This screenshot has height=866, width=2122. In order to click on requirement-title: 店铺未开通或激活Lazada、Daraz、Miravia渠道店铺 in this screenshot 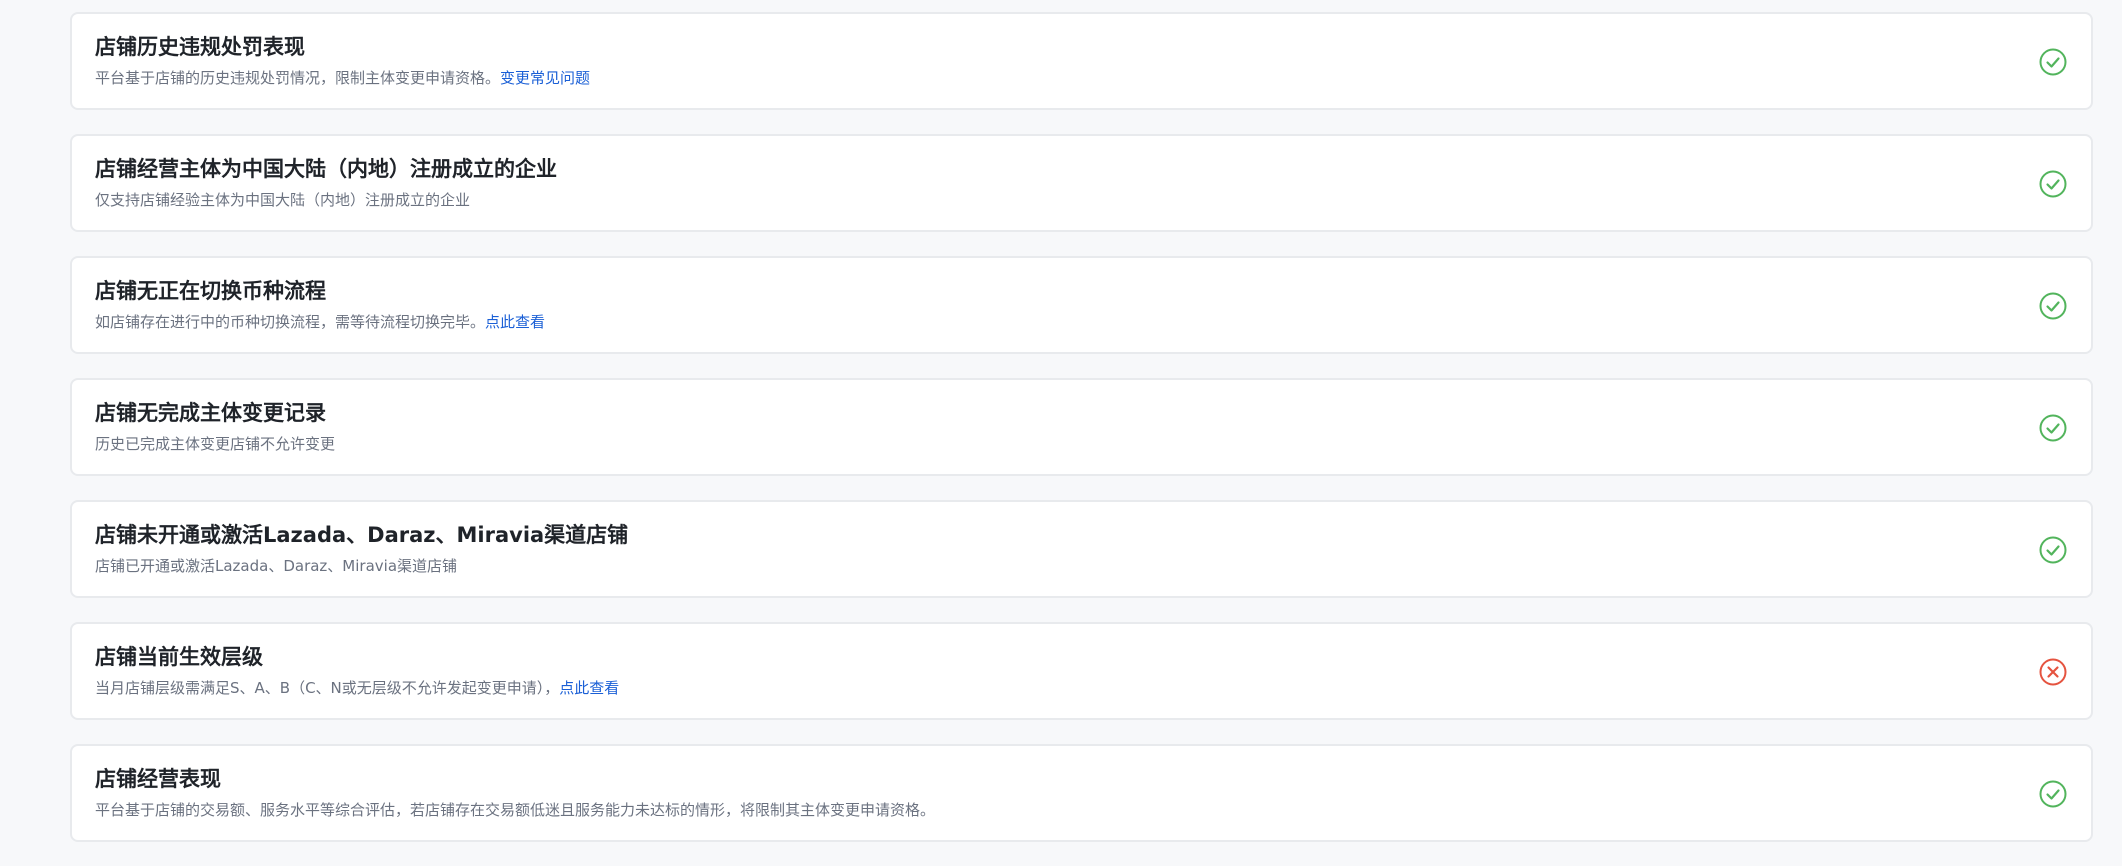, I will do `click(362, 535)`.